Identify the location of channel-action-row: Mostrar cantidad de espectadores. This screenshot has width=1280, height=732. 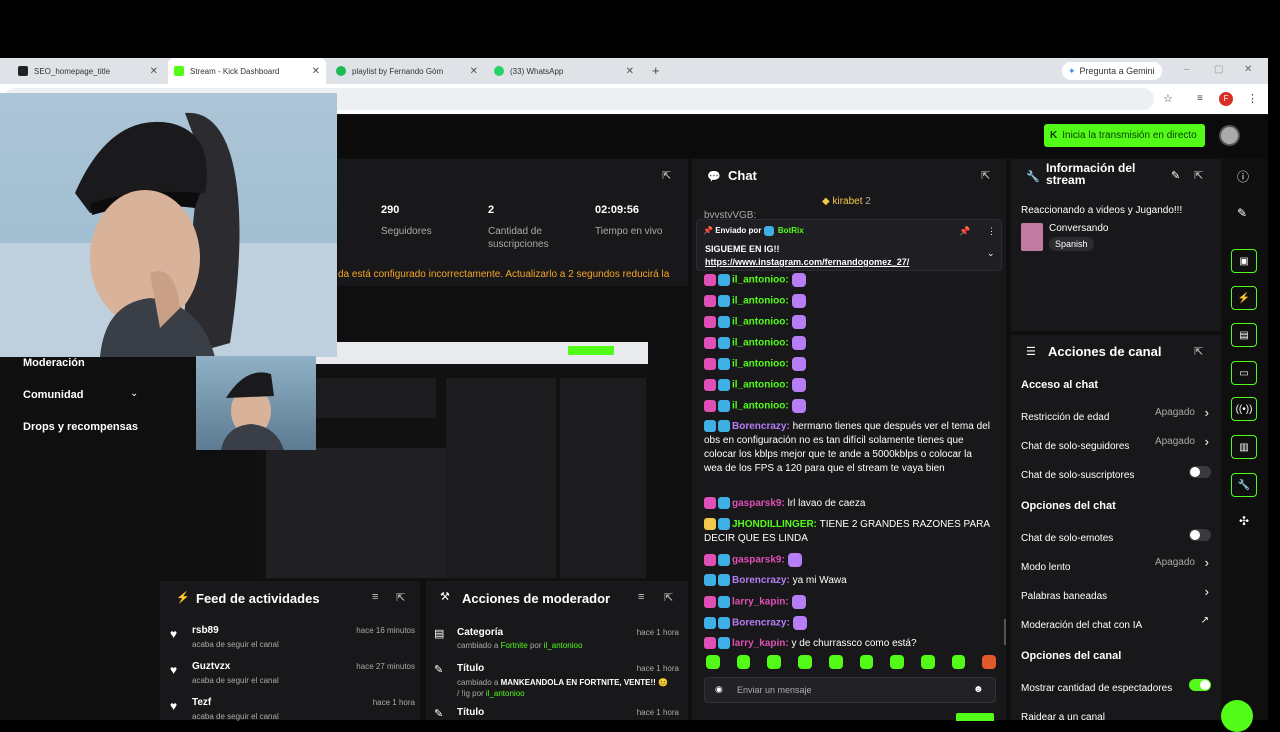
(1116, 686).